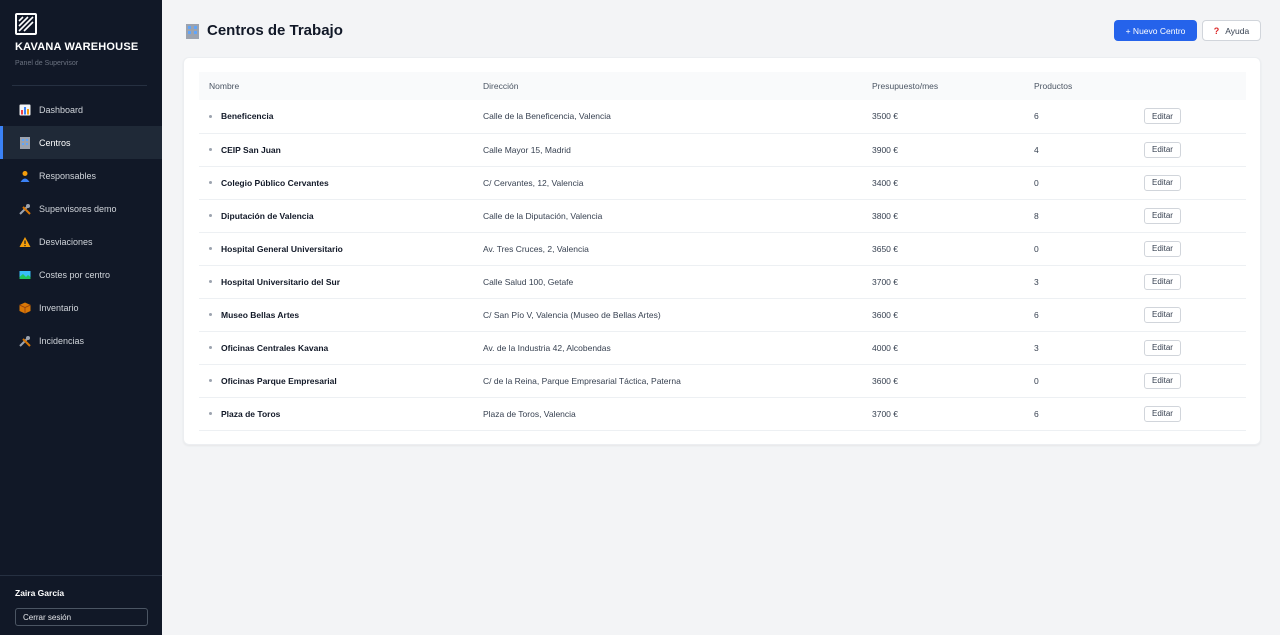  What do you see at coordinates (275, 30) in the screenshot?
I see `page-title: Centros de Trabajo` at bounding box center [275, 30].